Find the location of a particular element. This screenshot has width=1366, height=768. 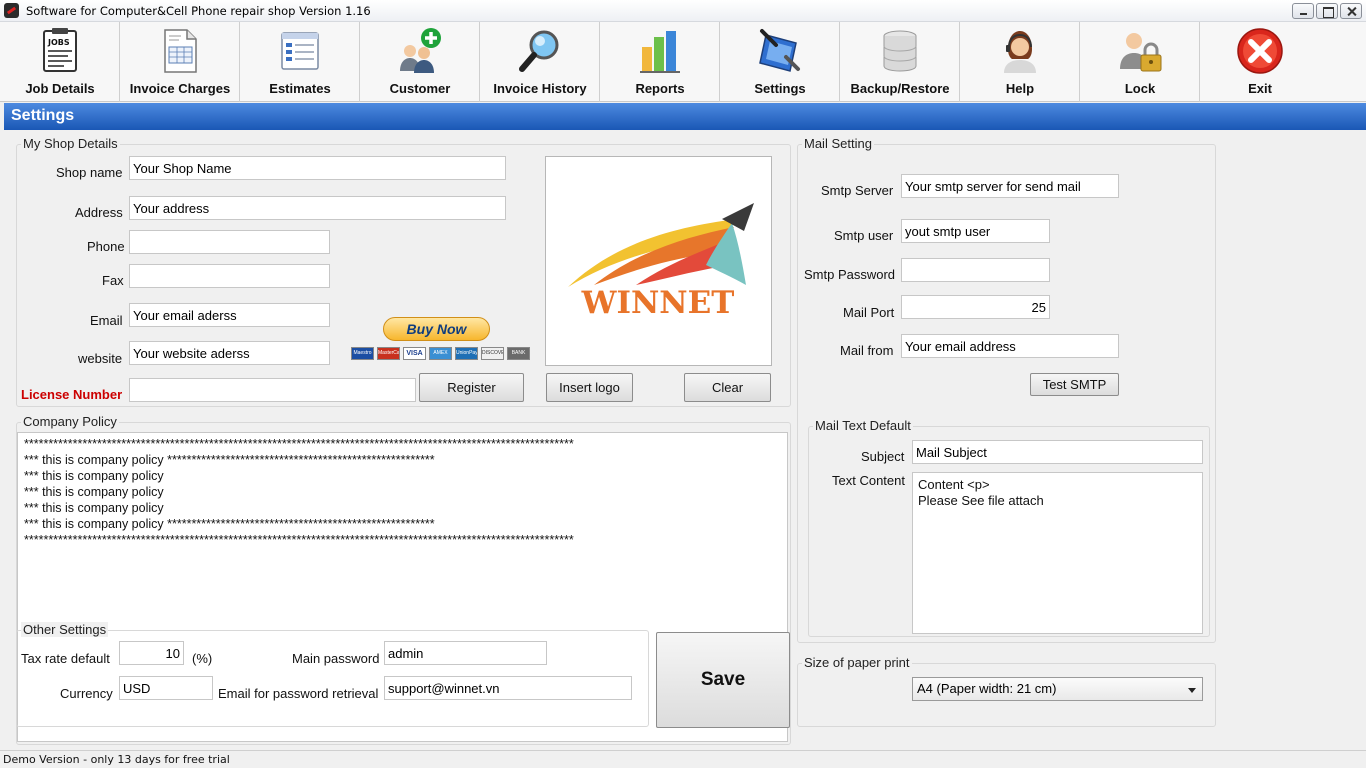

tax-rate-input is located at coordinates (151, 653).